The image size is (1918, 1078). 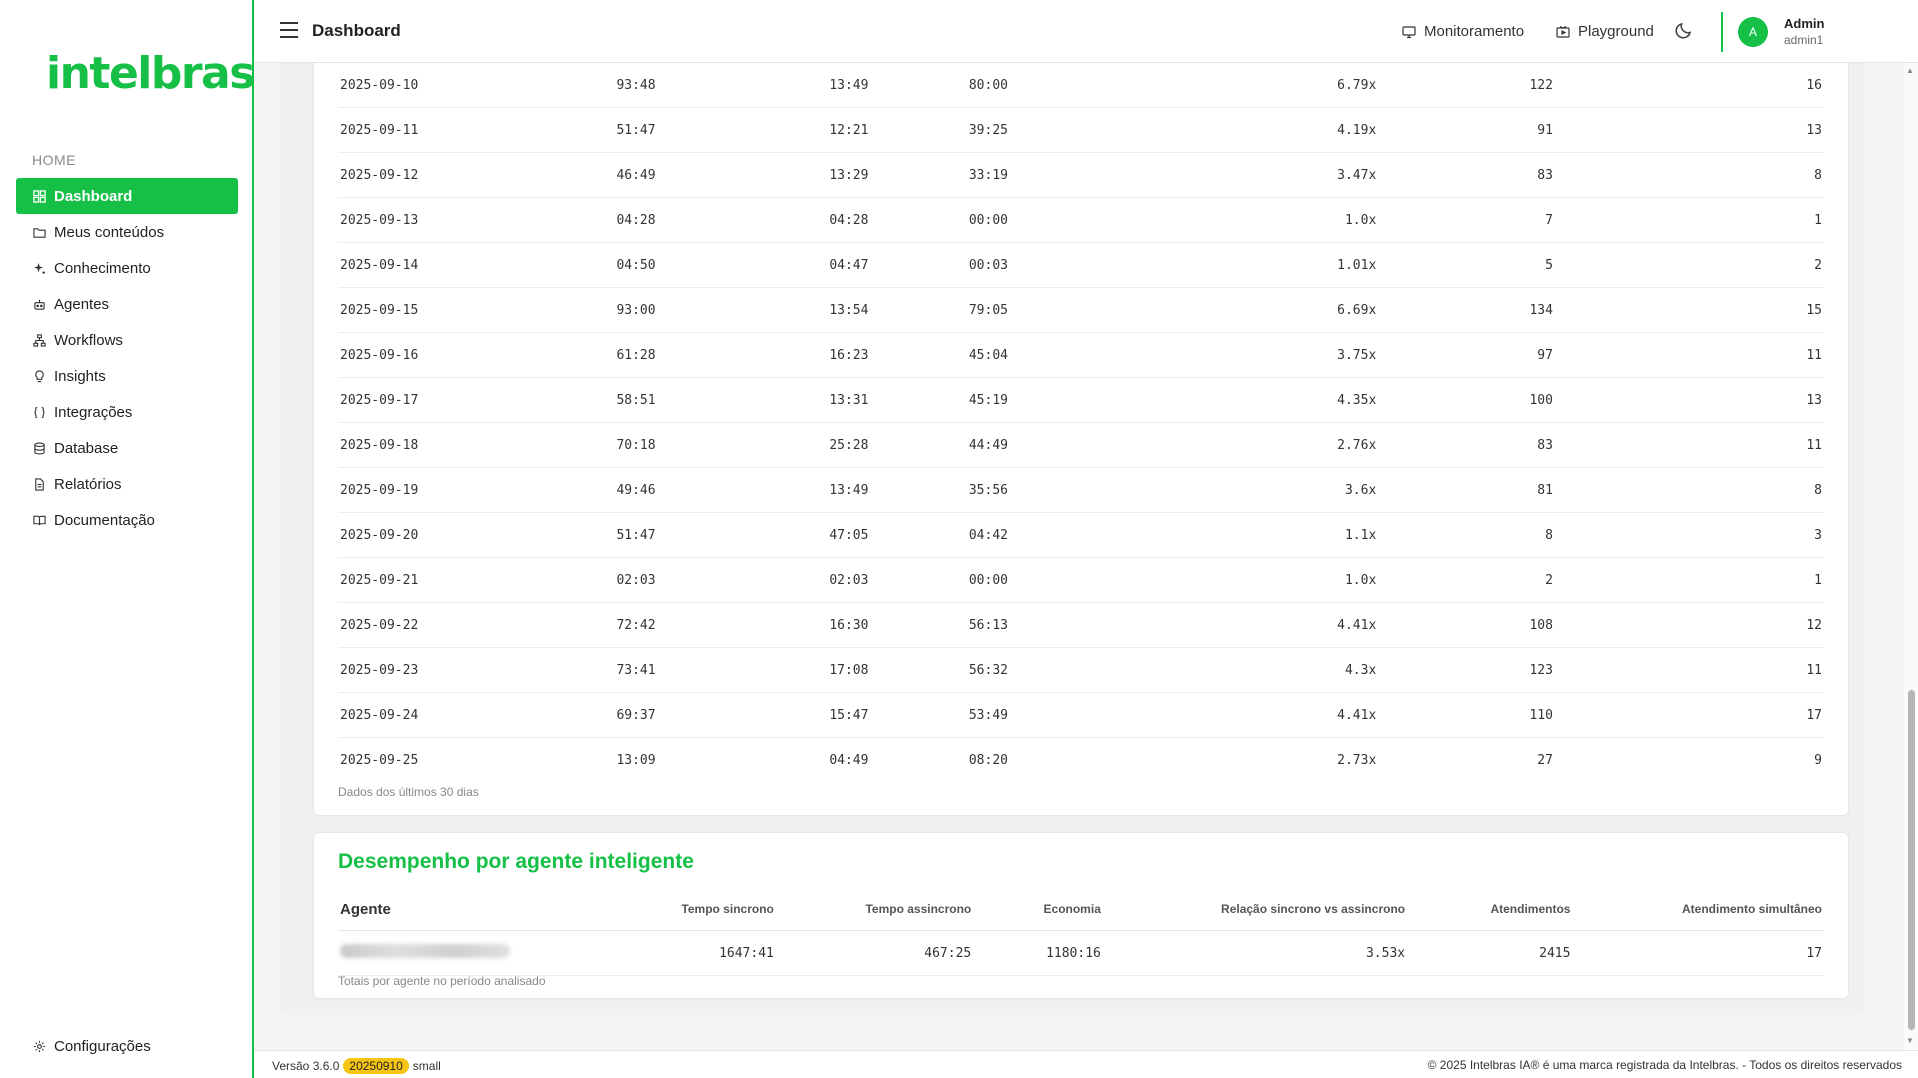 What do you see at coordinates (940, 355) in the screenshot?
I see `table-cell: 45:04` at bounding box center [940, 355].